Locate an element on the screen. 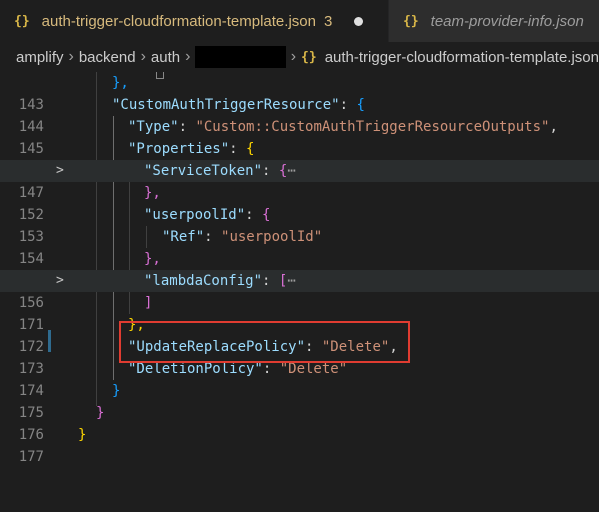 This screenshot has width=599, height=512. code-line: 175 } is located at coordinates (69, 402).